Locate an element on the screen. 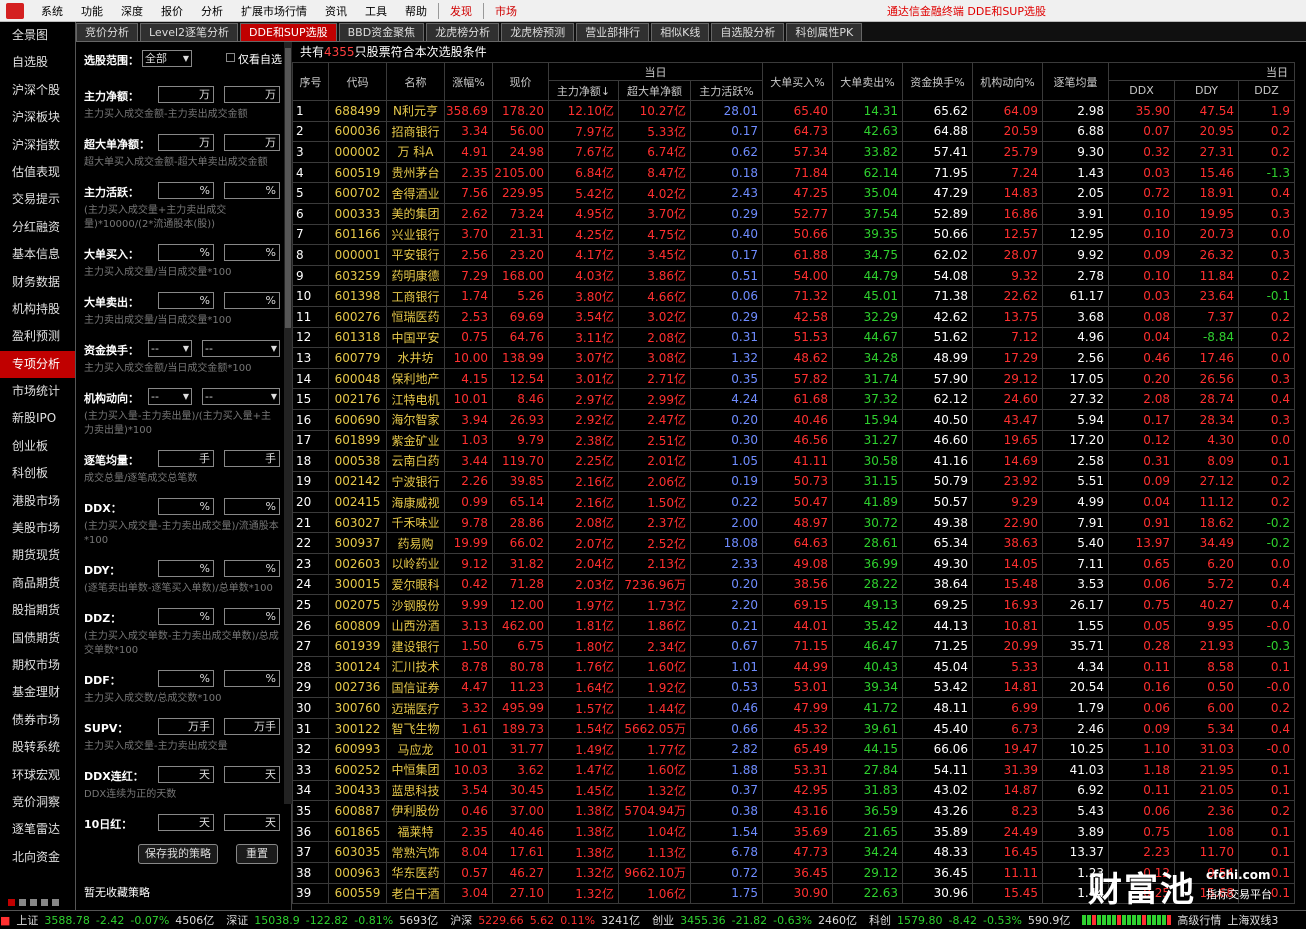 The height and width of the screenshot is (929, 1306). nav-item: 沪深个股 is located at coordinates (37, 90).